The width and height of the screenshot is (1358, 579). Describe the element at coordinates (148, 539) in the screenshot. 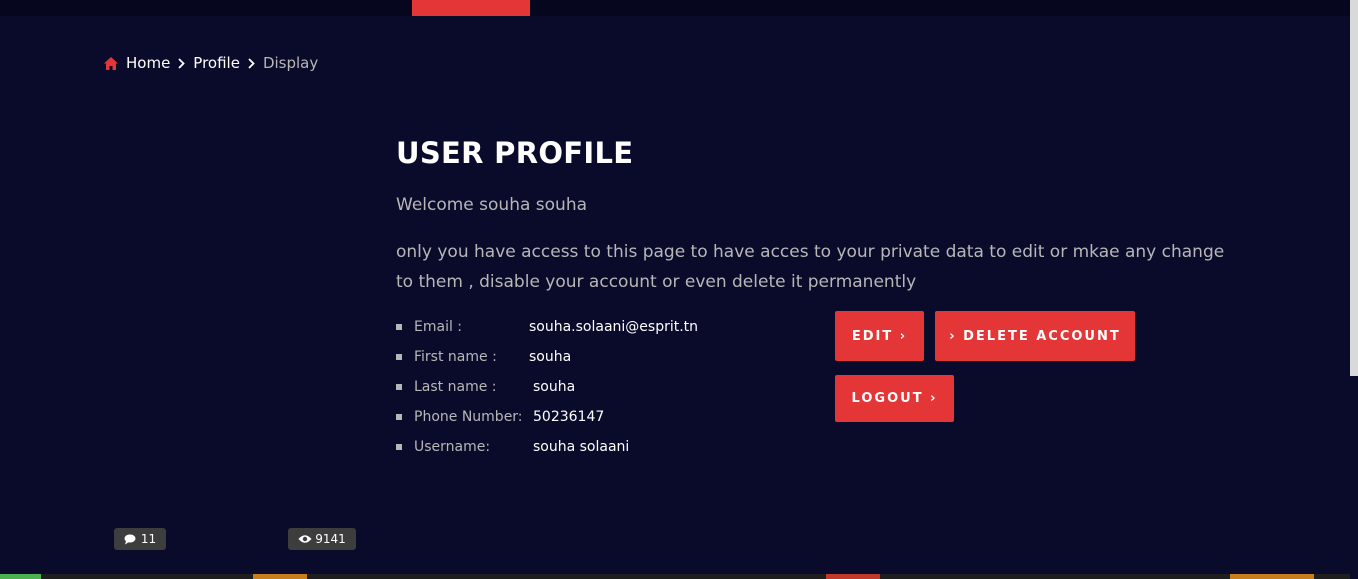

I see `comments-count: 11` at that location.